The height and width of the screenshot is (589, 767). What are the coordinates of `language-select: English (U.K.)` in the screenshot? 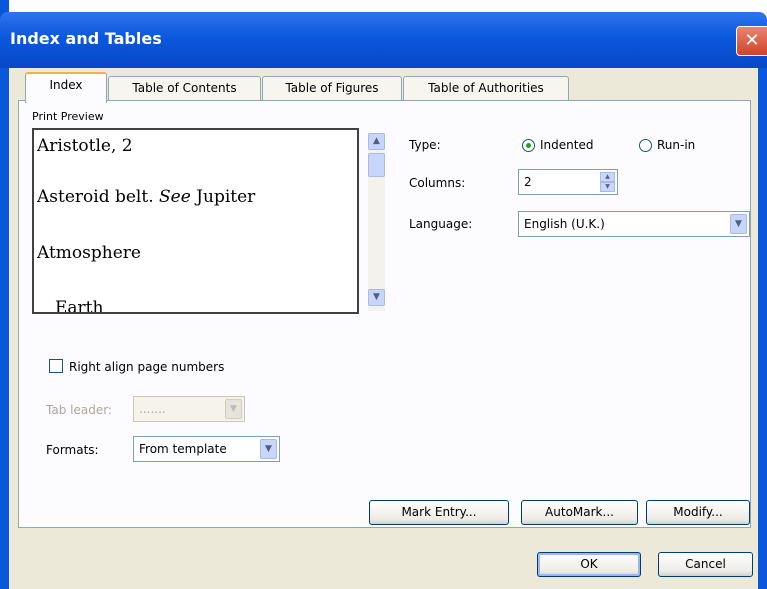 It's located at (634, 224).